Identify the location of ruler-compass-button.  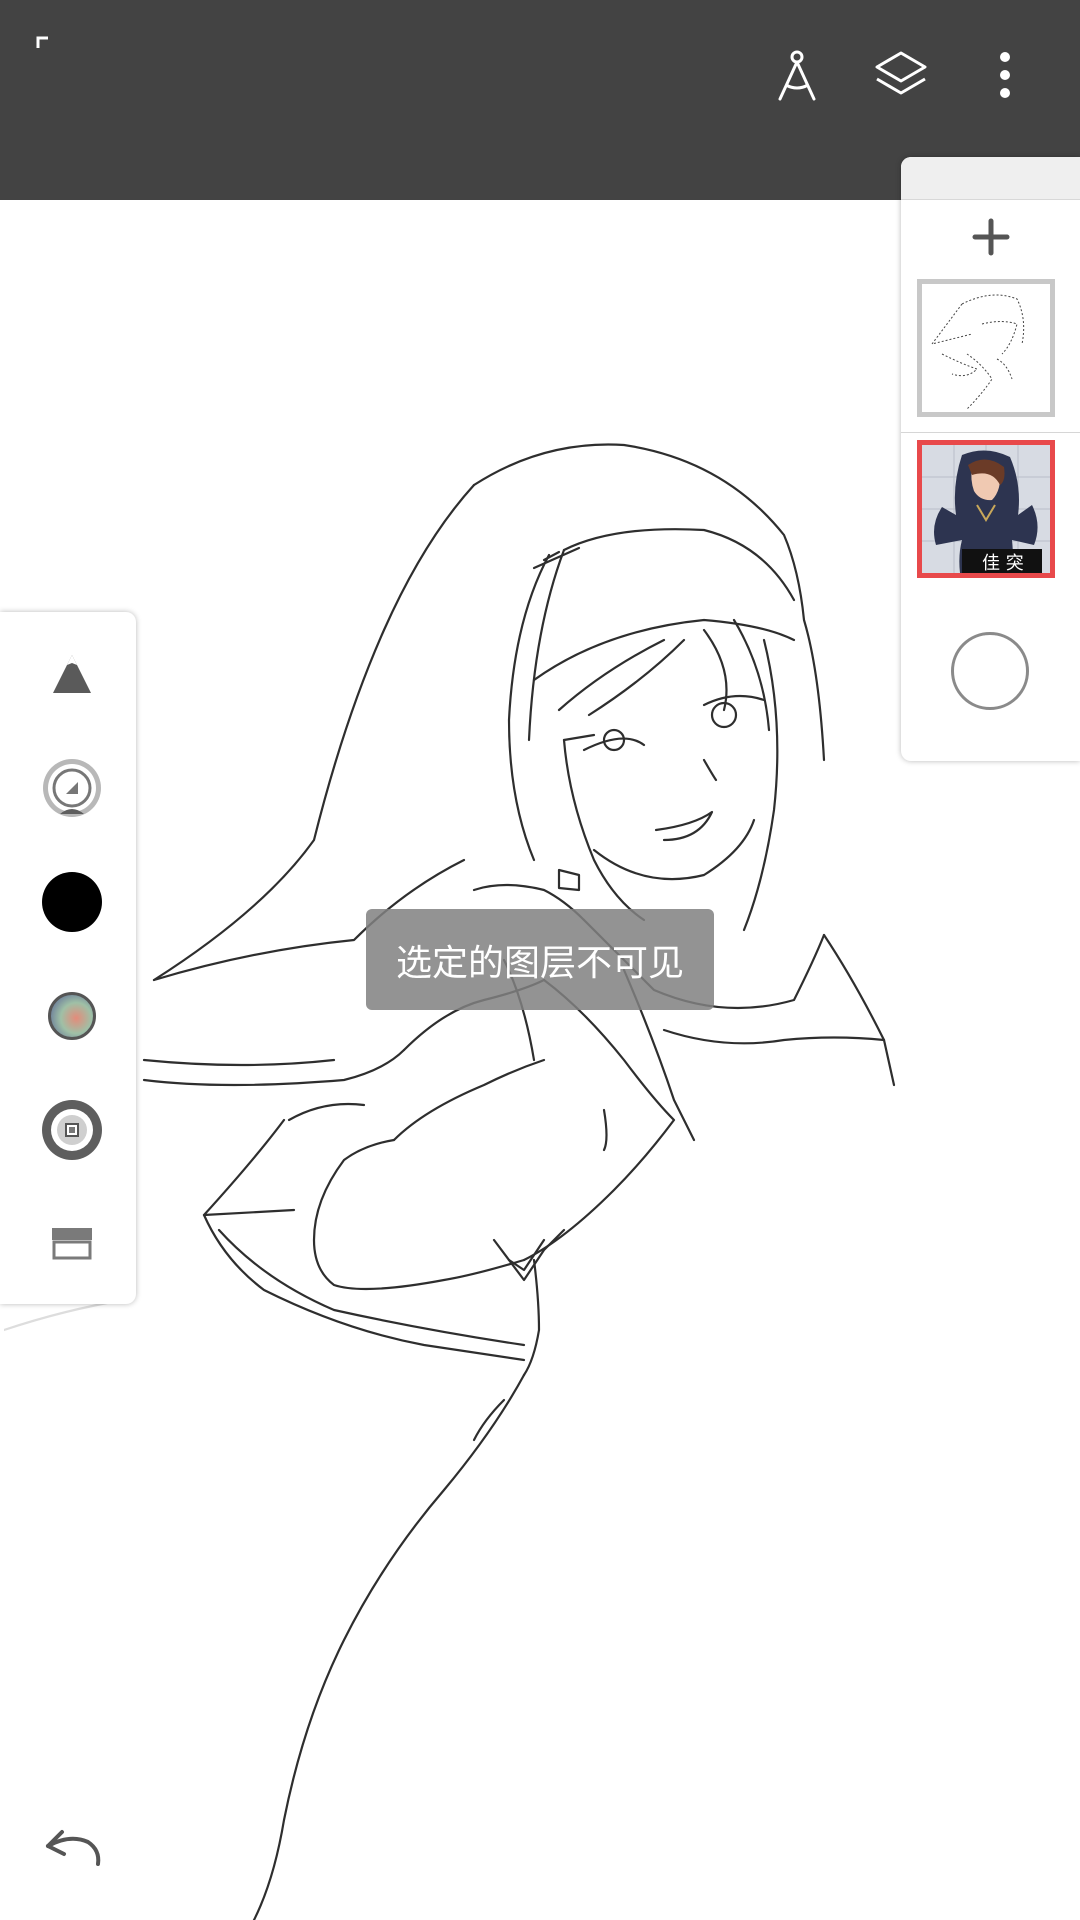
(797, 75).